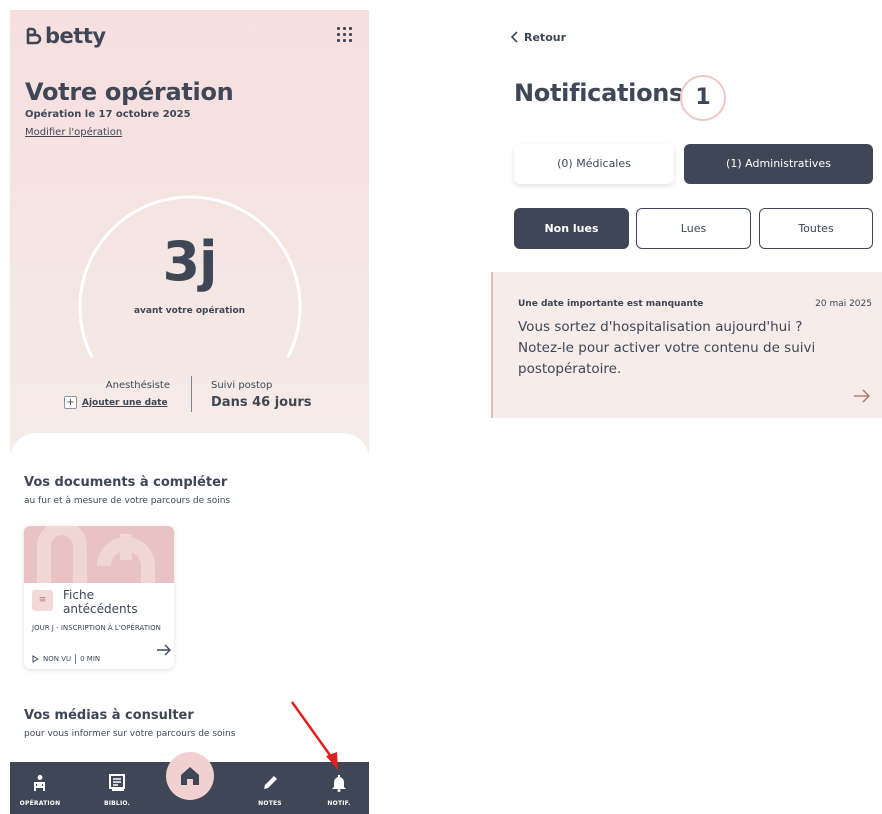  What do you see at coordinates (189, 261) in the screenshot?
I see `countdown-value: 3j` at bounding box center [189, 261].